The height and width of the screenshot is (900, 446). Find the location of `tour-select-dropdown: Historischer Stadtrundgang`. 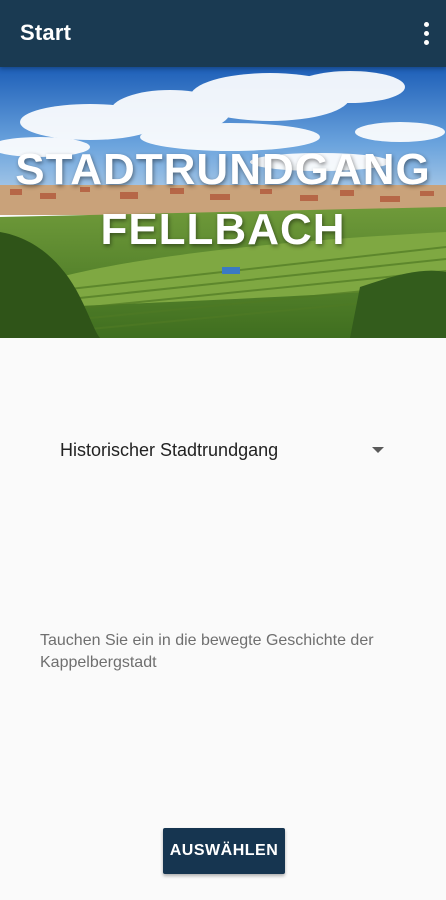

tour-select-dropdown: Historischer Stadtrundgang is located at coordinates (221, 450).